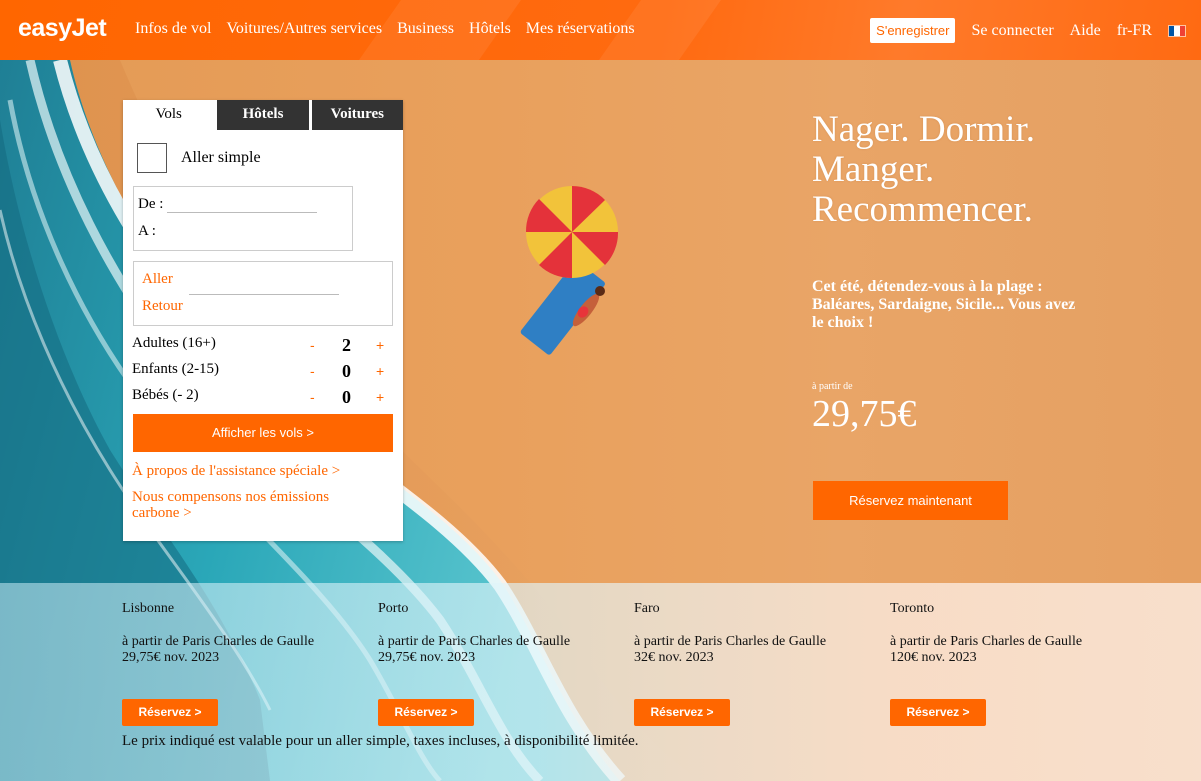 This screenshot has width=1201, height=781. What do you see at coordinates (569, 270) in the screenshot?
I see `beach-umbrella-image` at bounding box center [569, 270].